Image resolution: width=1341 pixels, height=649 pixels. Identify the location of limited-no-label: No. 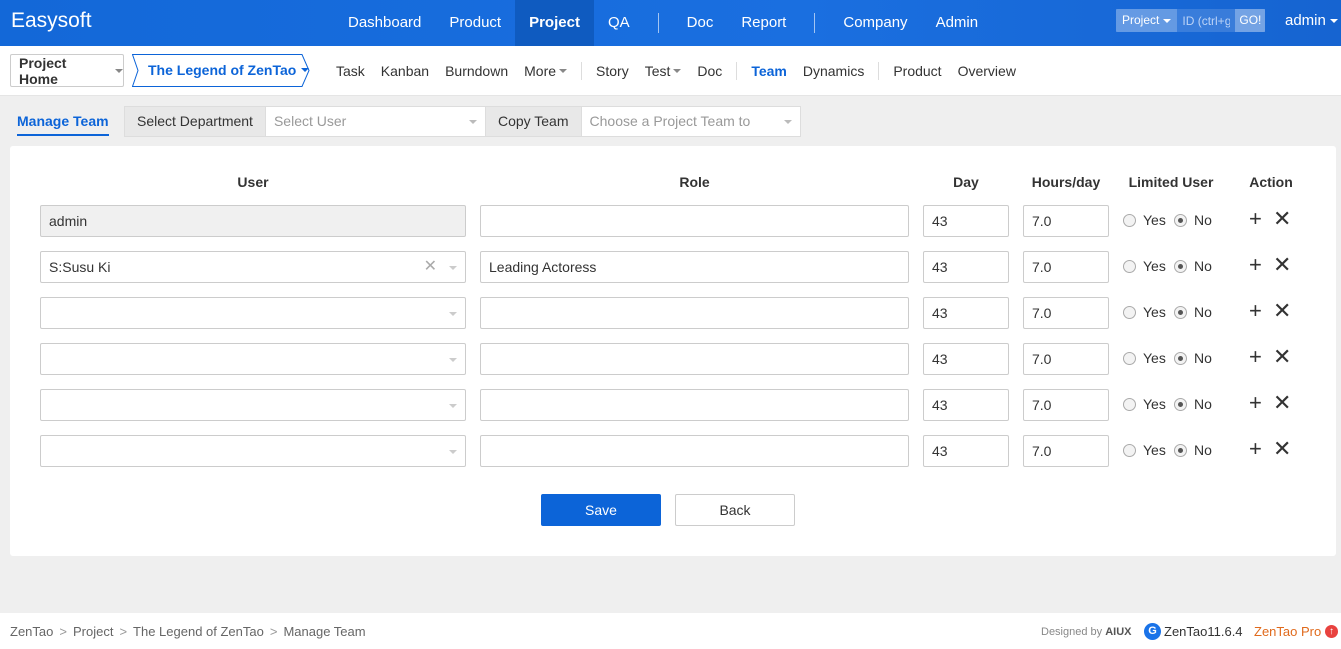
(1203, 404).